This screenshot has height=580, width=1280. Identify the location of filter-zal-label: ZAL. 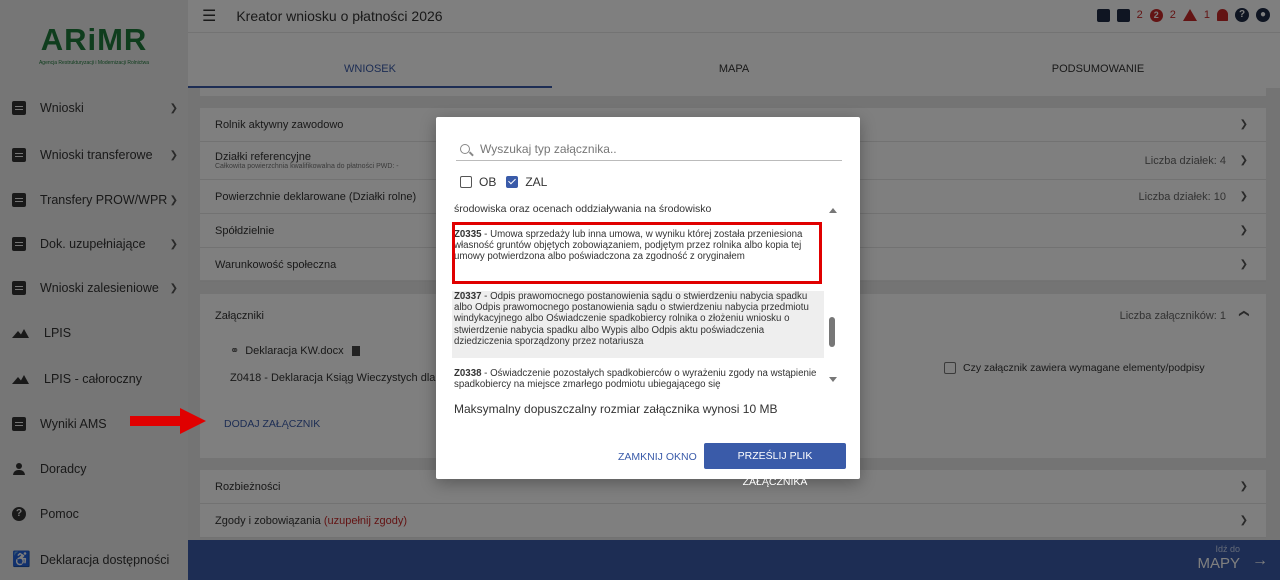
(536, 182).